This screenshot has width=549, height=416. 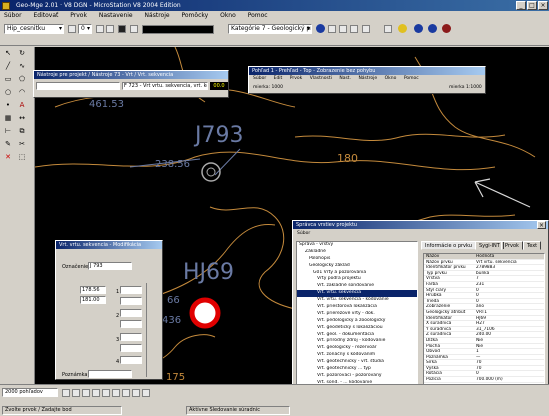 I want to click on delete-tool-icon: ✕, so click(x=8, y=157).